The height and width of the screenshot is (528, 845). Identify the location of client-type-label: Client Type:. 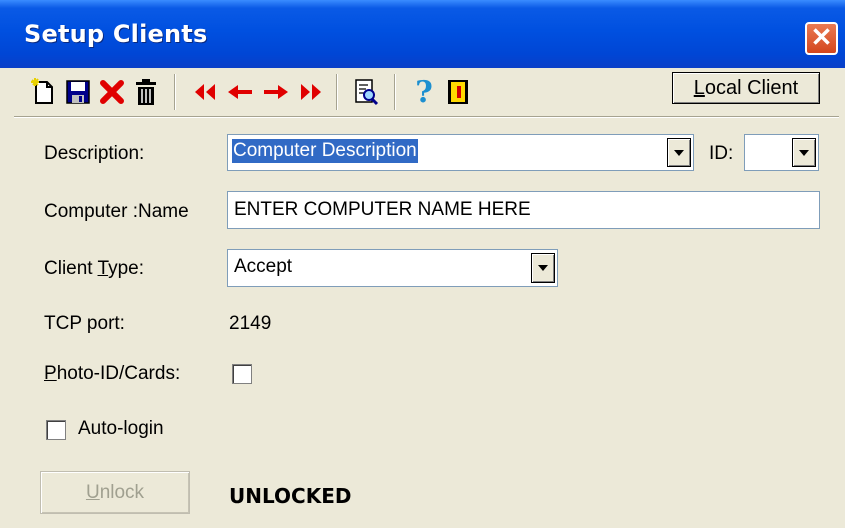
(94, 269).